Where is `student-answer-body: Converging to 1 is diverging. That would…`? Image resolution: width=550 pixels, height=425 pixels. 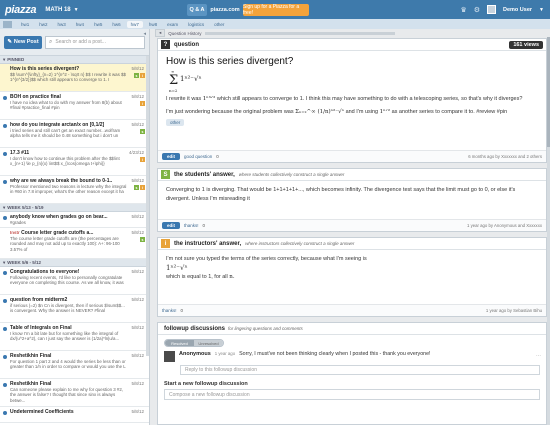 student-answer-body: Converging to 1 is diverging. That would… is located at coordinates (341, 194).